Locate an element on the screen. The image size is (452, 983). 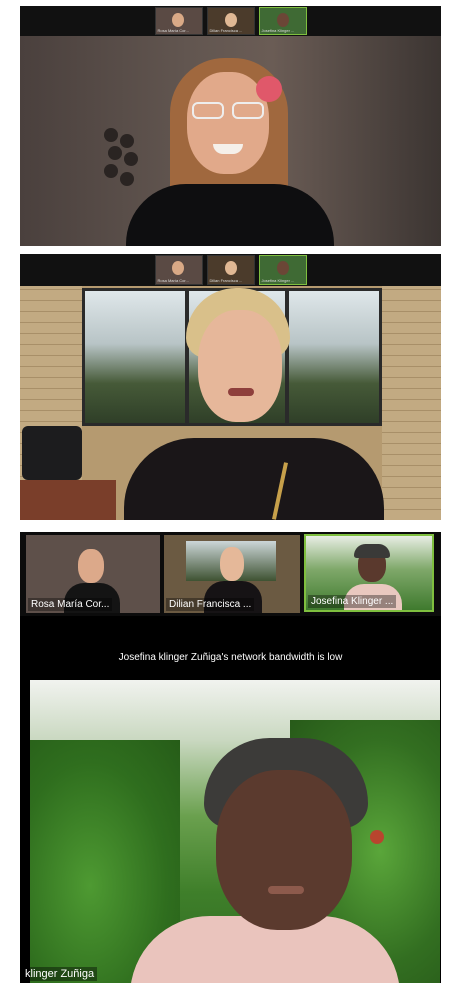
glasses-icon is located at coordinates (228, 111).